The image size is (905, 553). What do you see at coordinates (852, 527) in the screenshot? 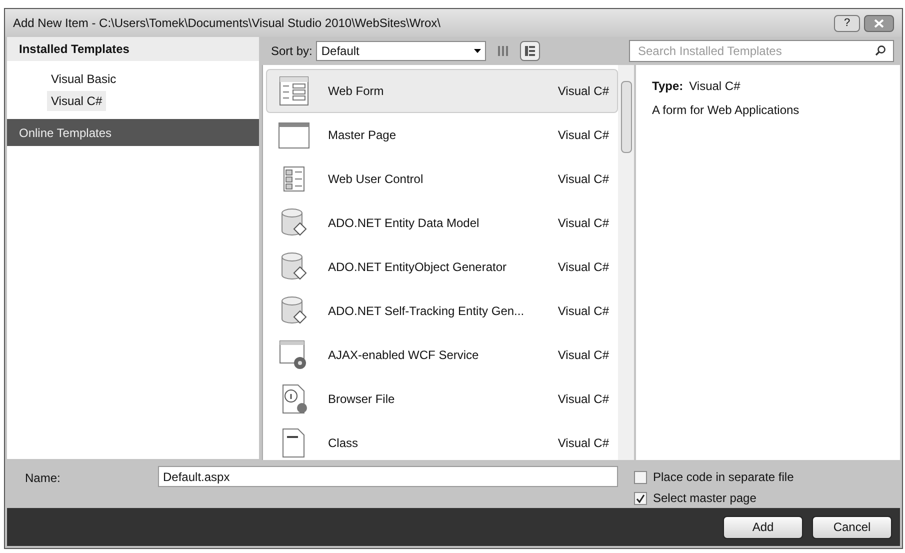
I see `dialog-button: Cancel` at bounding box center [852, 527].